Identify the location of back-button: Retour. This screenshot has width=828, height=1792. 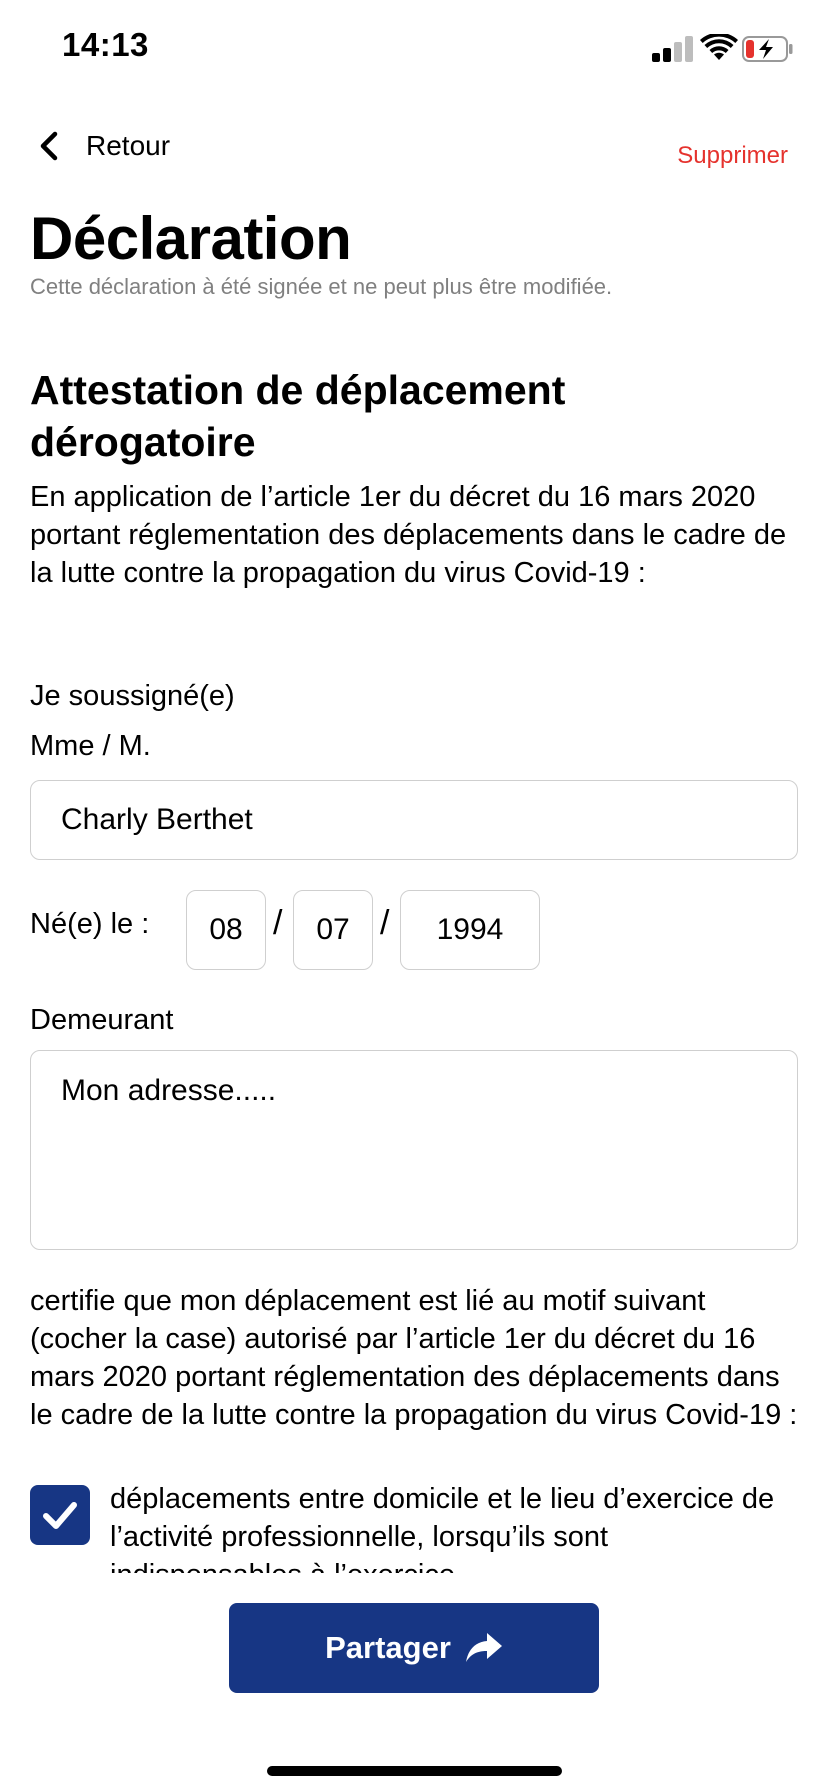
(100, 146).